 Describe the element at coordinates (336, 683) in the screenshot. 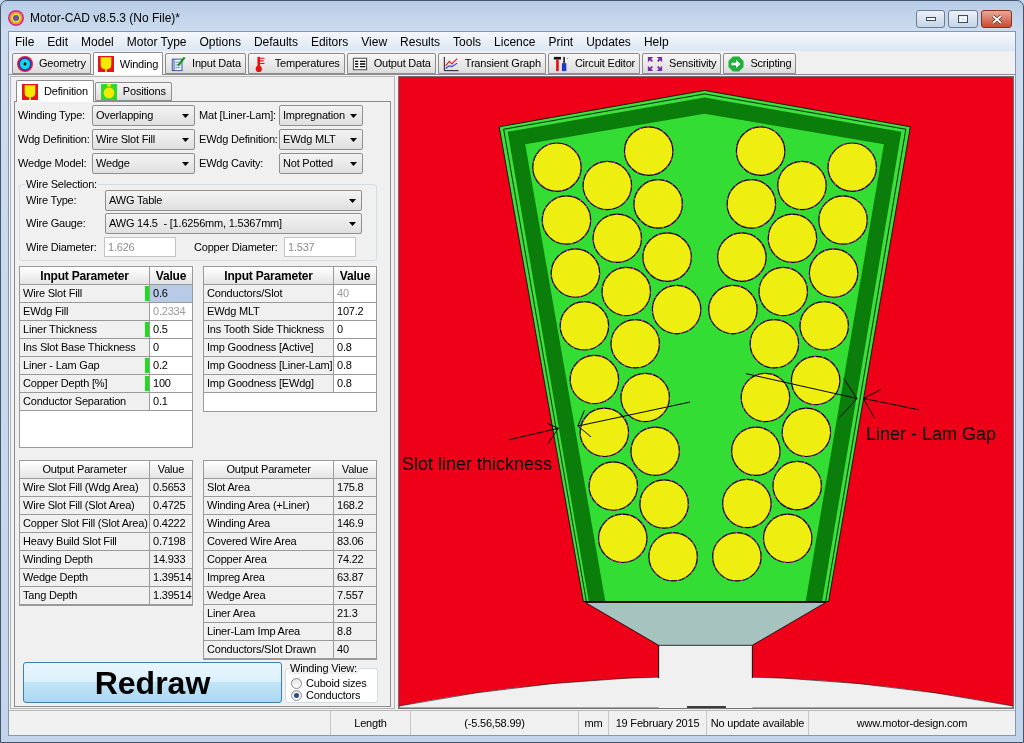

I see `radio-label: Cuboid sizes` at that location.